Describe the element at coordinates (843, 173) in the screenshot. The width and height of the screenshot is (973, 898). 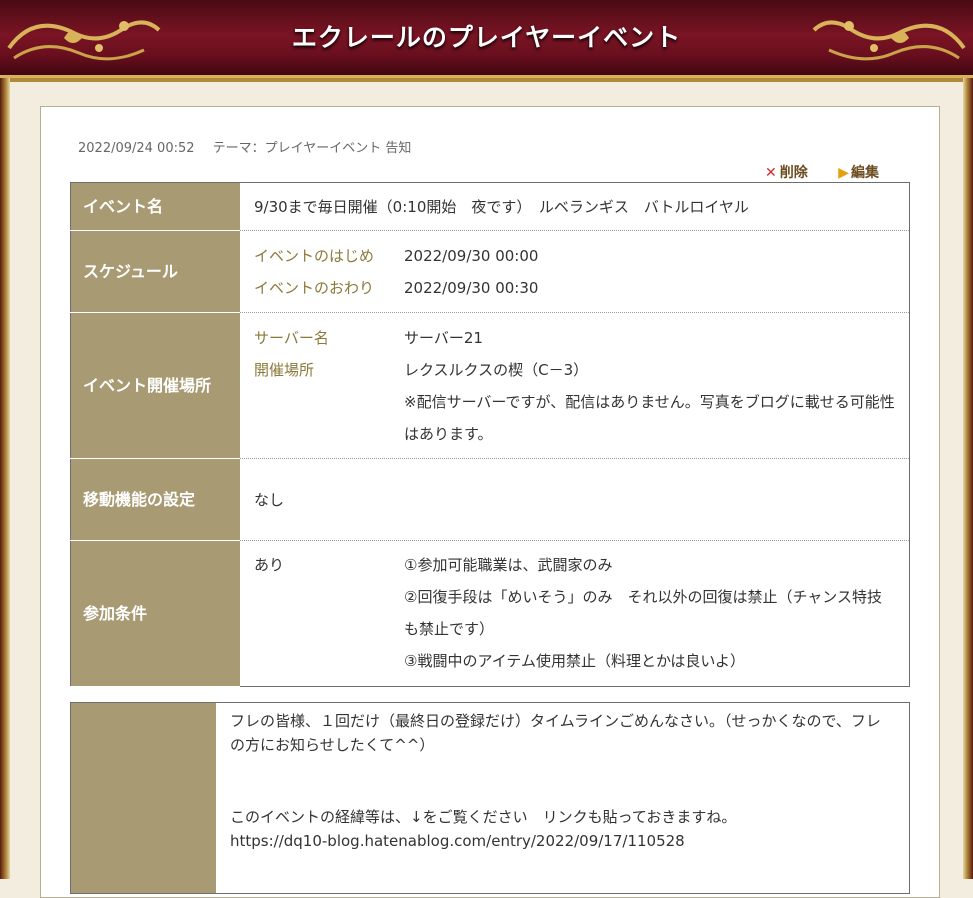
I see `edit-icon: ▶` at that location.